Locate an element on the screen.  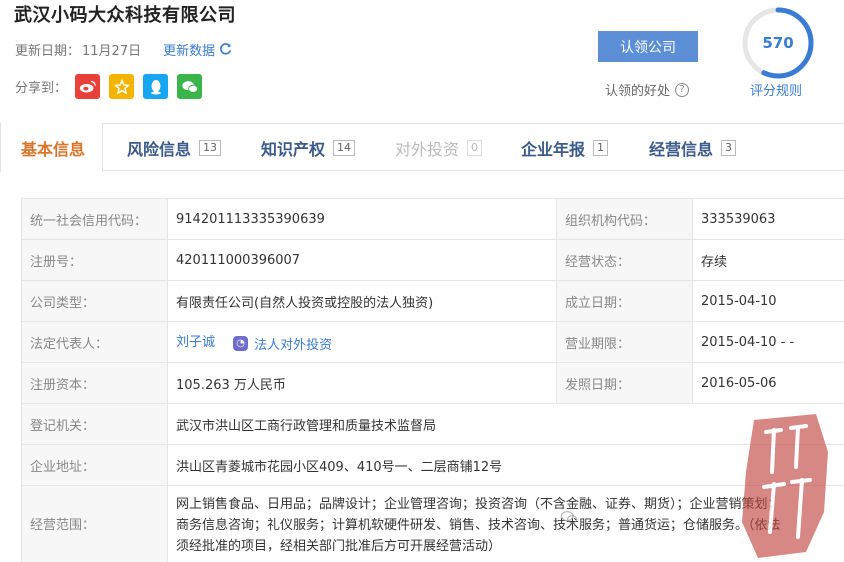
table-row: 注册资本： 105.263 万人民币 发照日期： 2016-05-06 is located at coordinates (432, 383).